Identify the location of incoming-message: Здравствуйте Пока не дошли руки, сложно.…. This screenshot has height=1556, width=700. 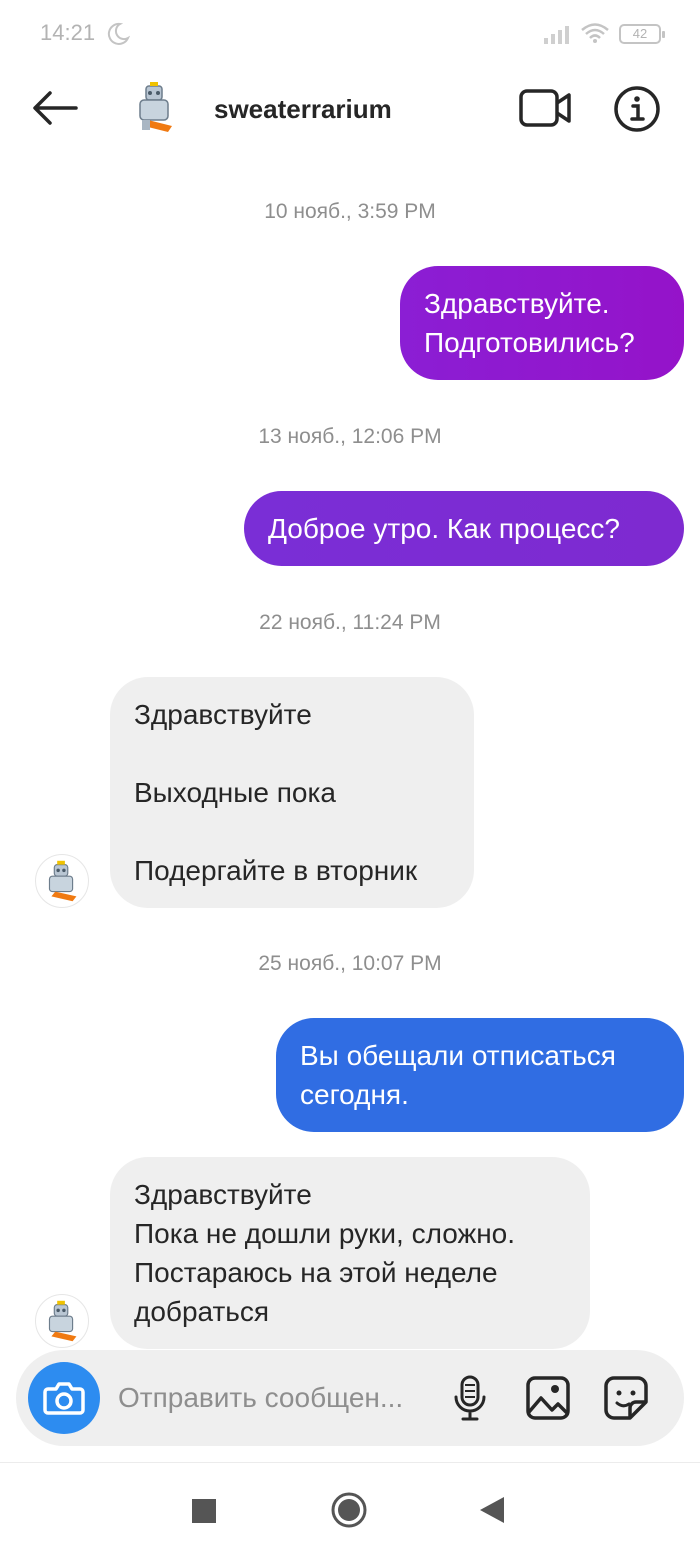
(350, 1253).